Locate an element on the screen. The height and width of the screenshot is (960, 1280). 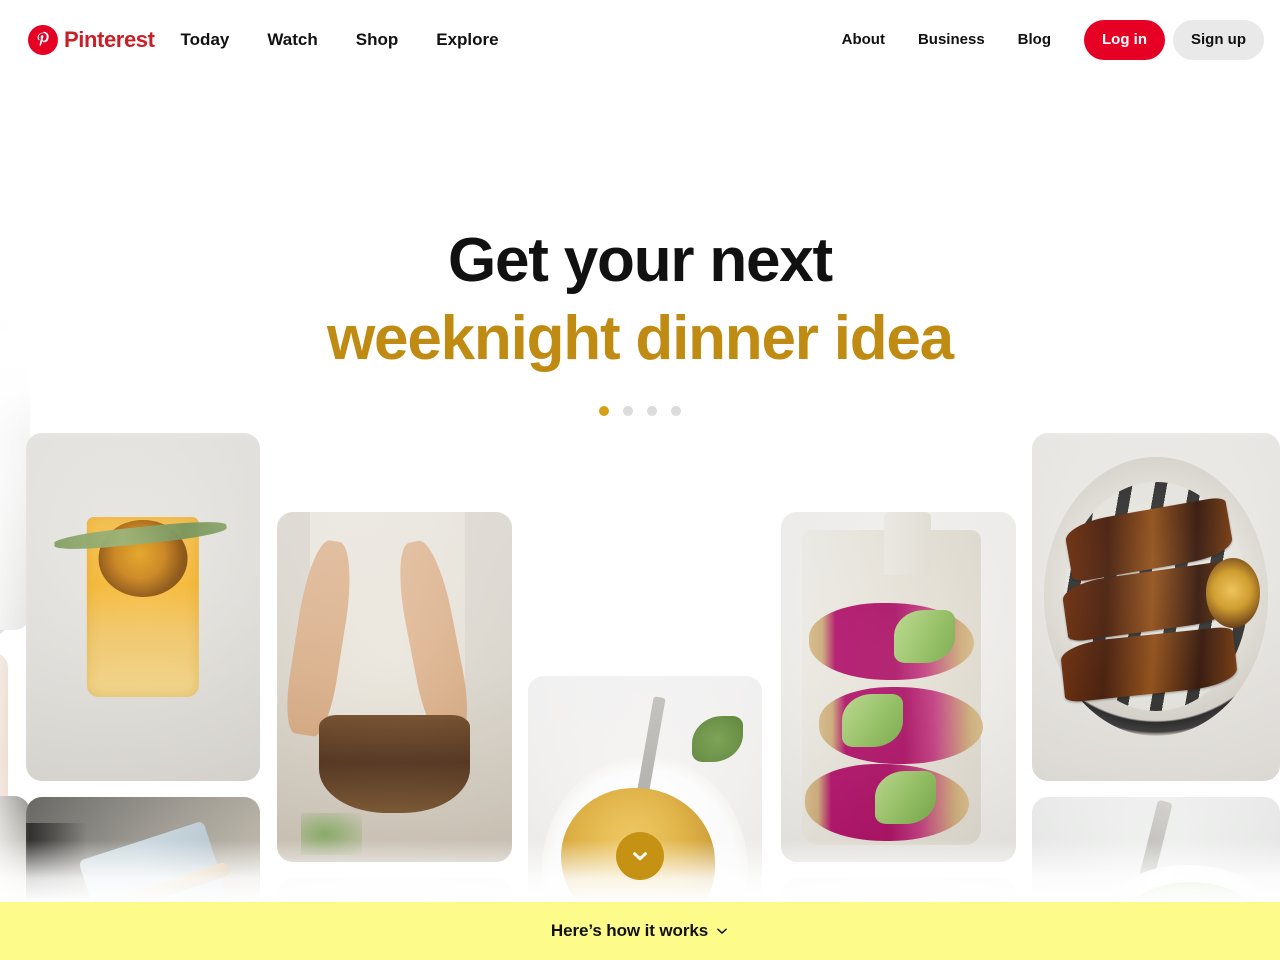
header-left-group: Pinterest Today Watch Shop Explore is located at coordinates (249, 40).